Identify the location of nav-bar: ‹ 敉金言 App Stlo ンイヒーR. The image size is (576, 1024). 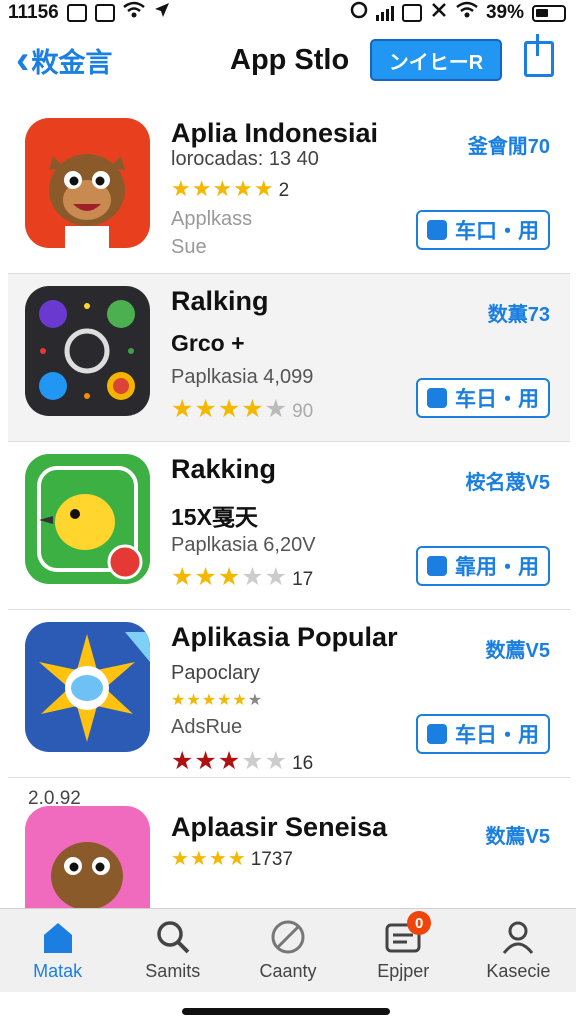
(288, 62).